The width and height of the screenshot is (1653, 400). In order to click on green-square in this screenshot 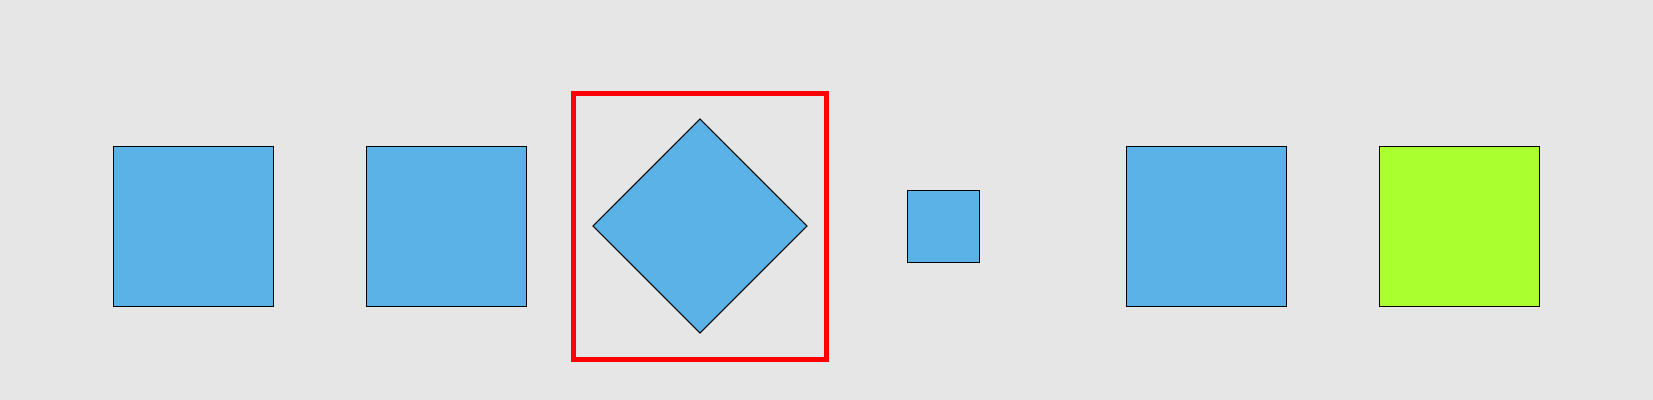, I will do `click(1459, 226)`.